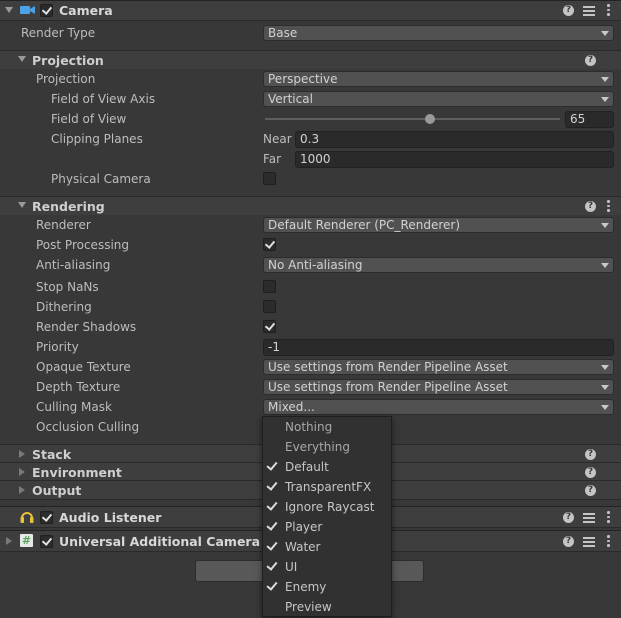  What do you see at coordinates (430, 119) in the screenshot?
I see `fov-slider-thumb` at bounding box center [430, 119].